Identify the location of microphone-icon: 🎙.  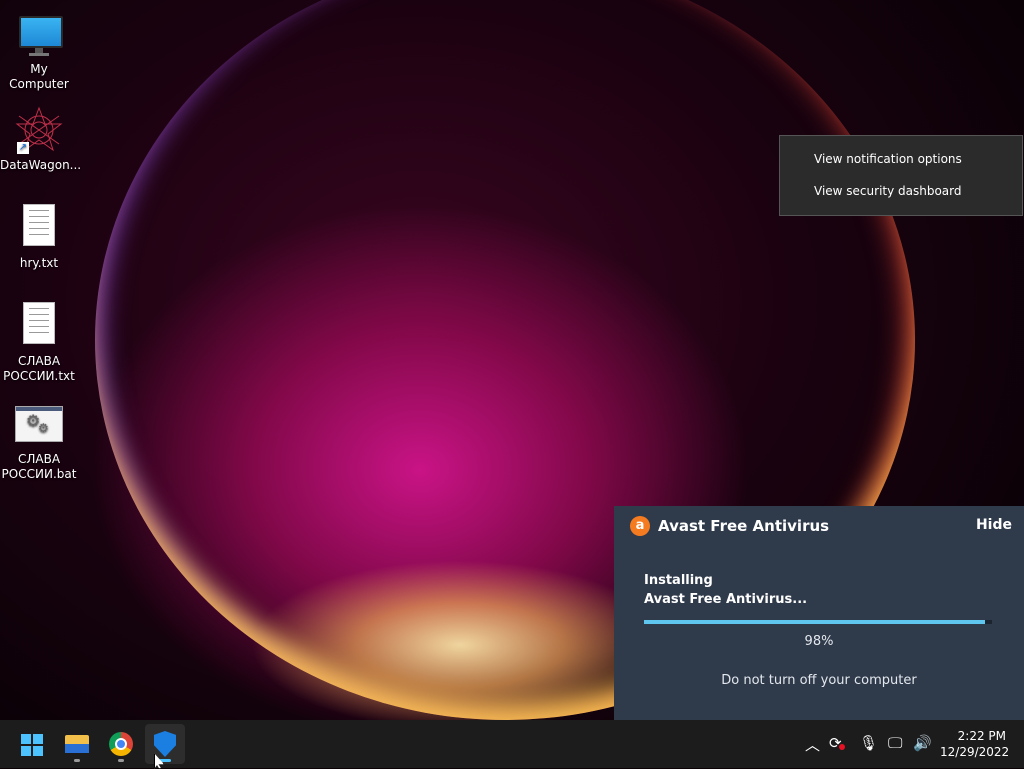
(868, 743).